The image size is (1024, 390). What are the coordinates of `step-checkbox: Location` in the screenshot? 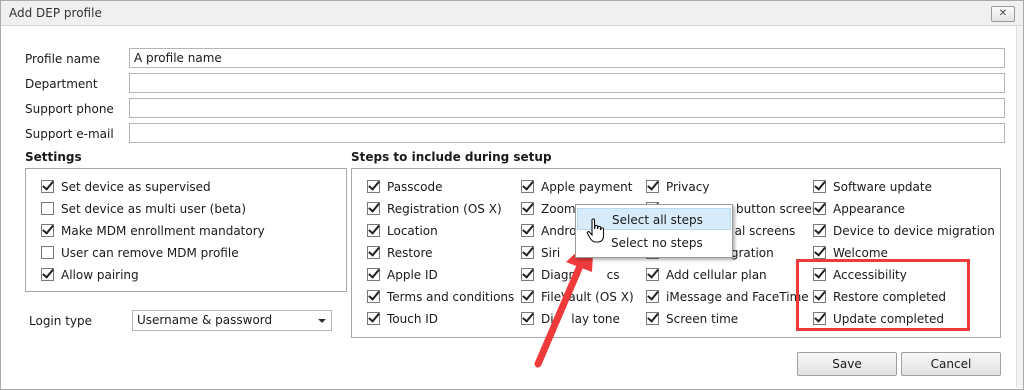 It's located at (402, 231).